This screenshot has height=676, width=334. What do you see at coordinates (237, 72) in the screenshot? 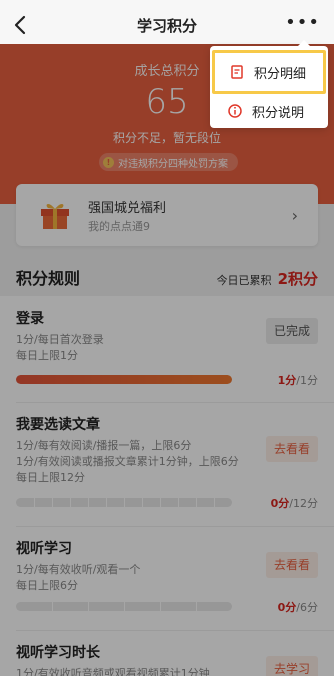
I see `document-icon` at bounding box center [237, 72].